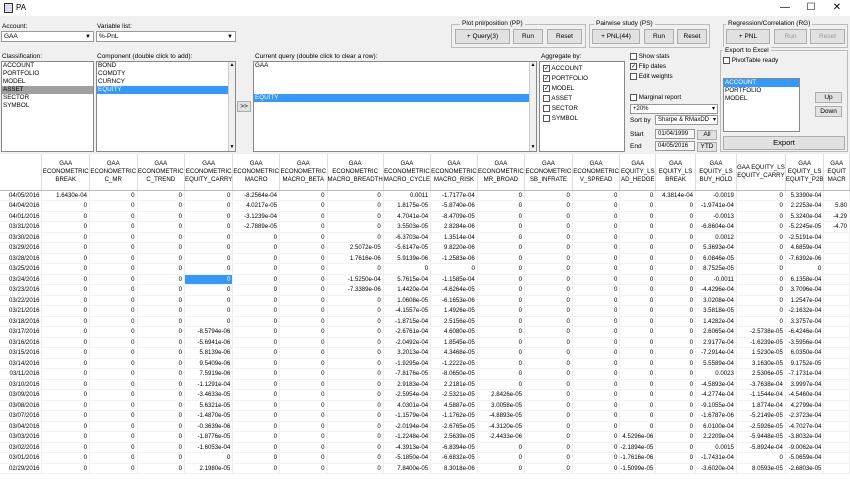 This screenshot has height=479, width=850. Describe the element at coordinates (501, 172) in the screenshot. I see `column-header: GAA ECONOMETRIC MR_BROAD` at that location.